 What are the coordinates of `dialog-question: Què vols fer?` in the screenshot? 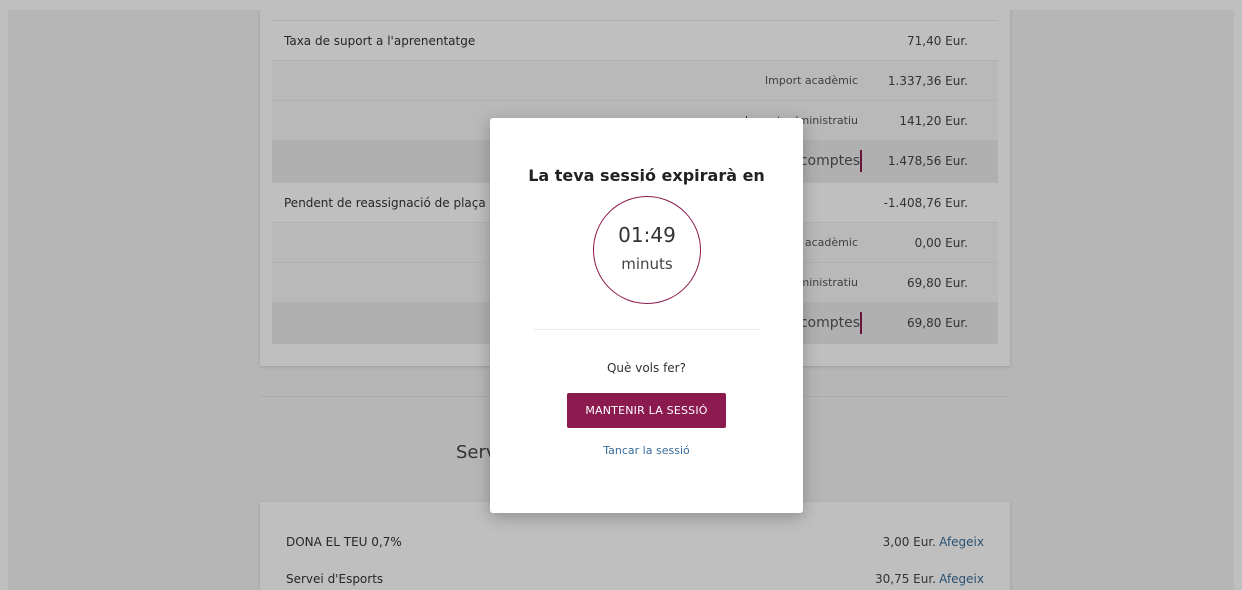 It's located at (646, 368).